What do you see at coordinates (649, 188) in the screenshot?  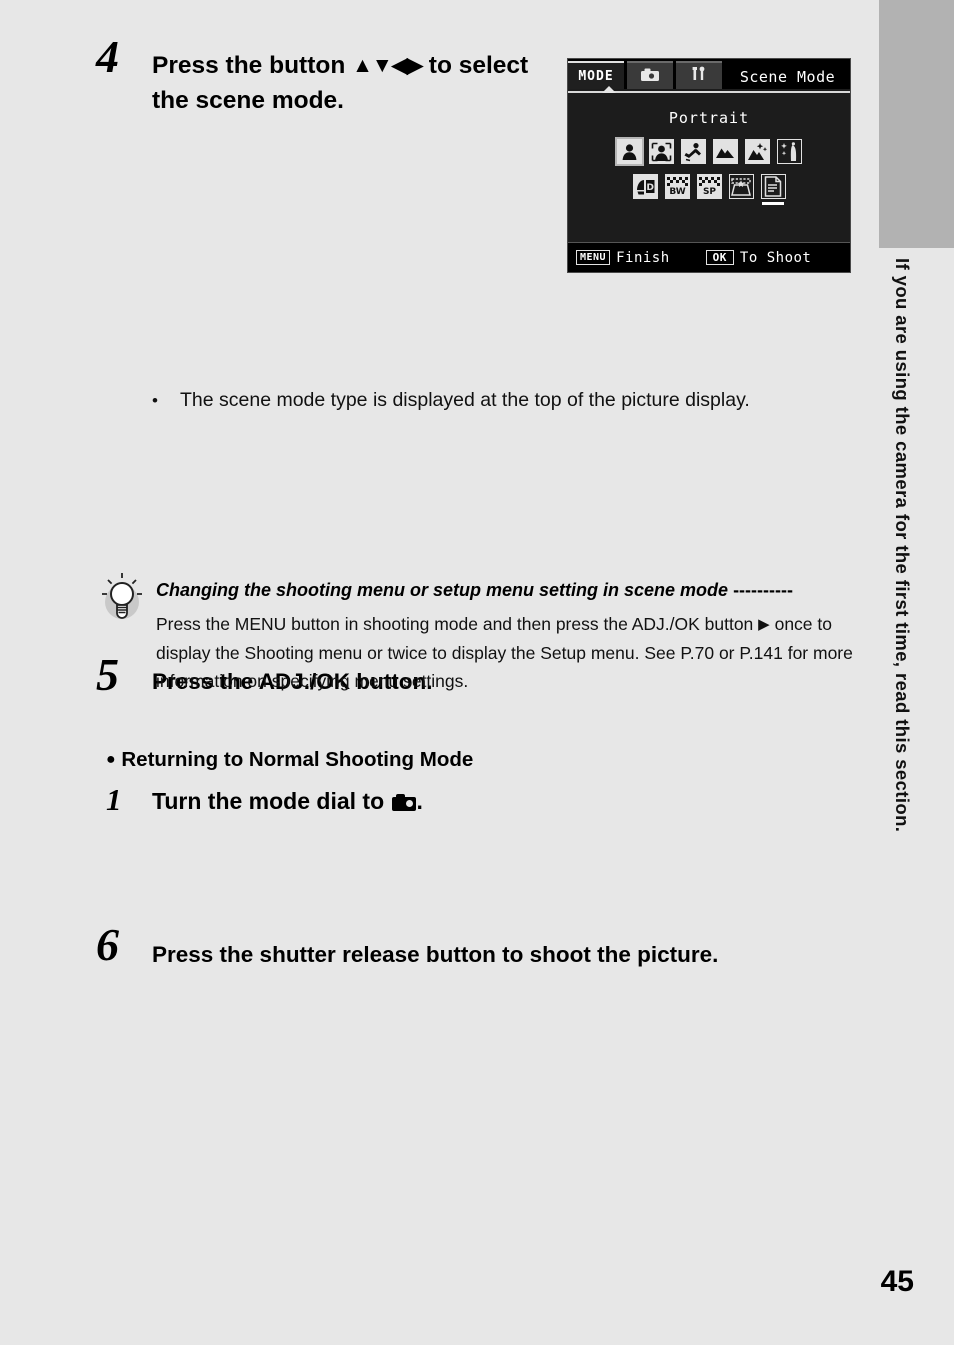 I see `svg-text: D` at bounding box center [649, 188].